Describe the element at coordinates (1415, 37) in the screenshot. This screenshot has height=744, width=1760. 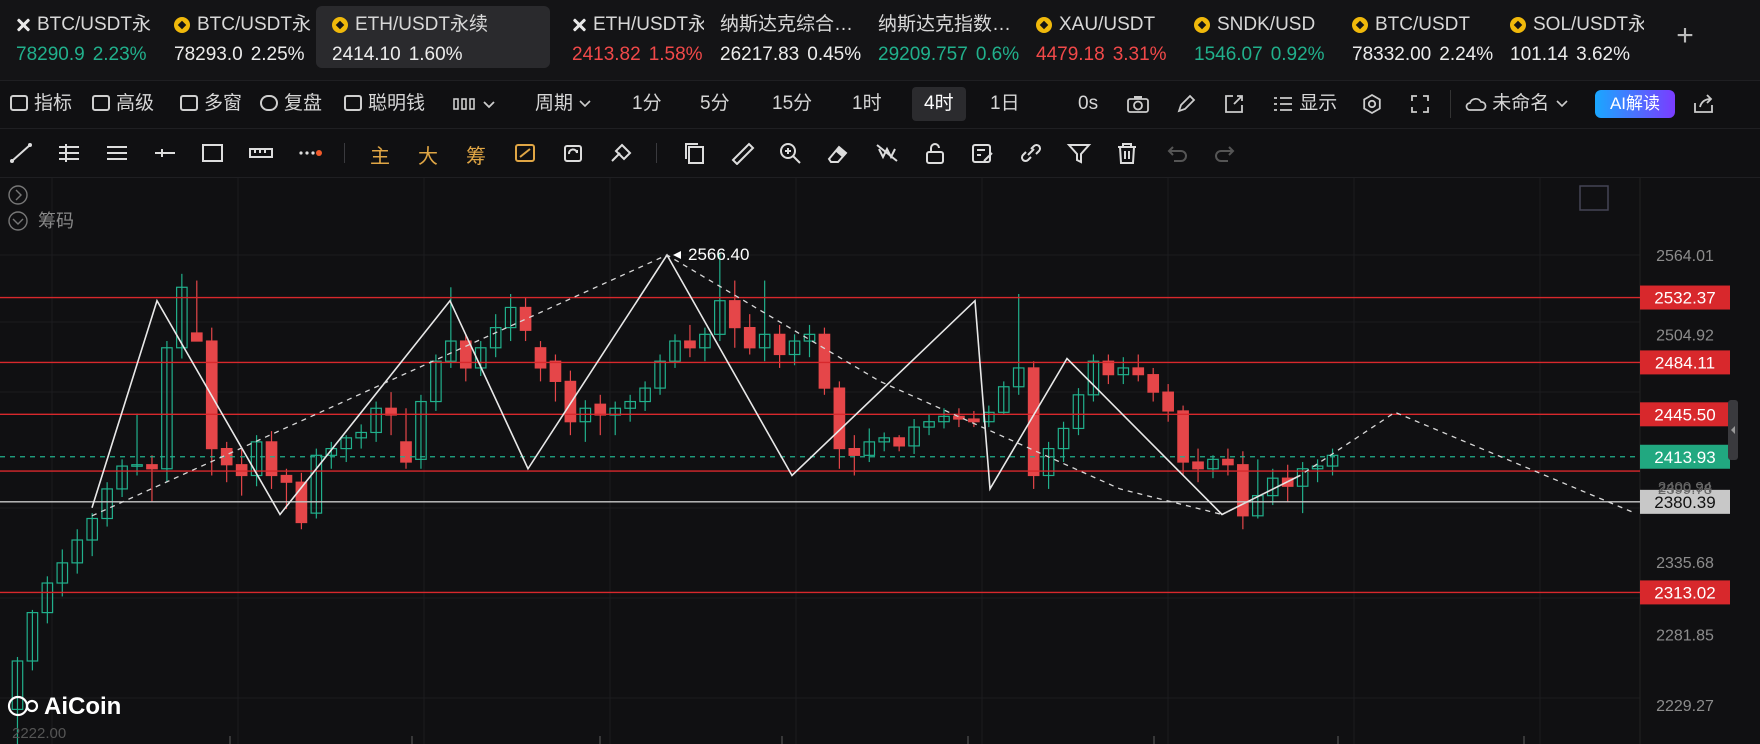
I see `symbol-tab: BTC/USDT 78332.00 2.24%` at that location.